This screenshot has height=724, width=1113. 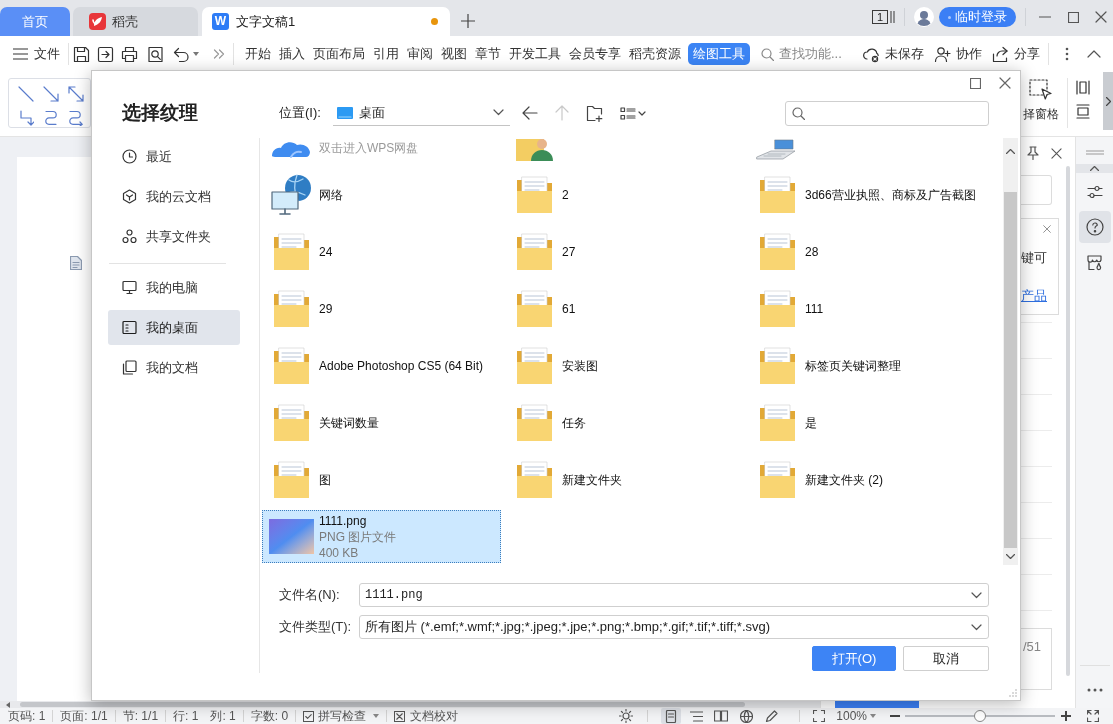 What do you see at coordinates (105, 54) in the screenshot?
I see `export-icon` at bounding box center [105, 54].